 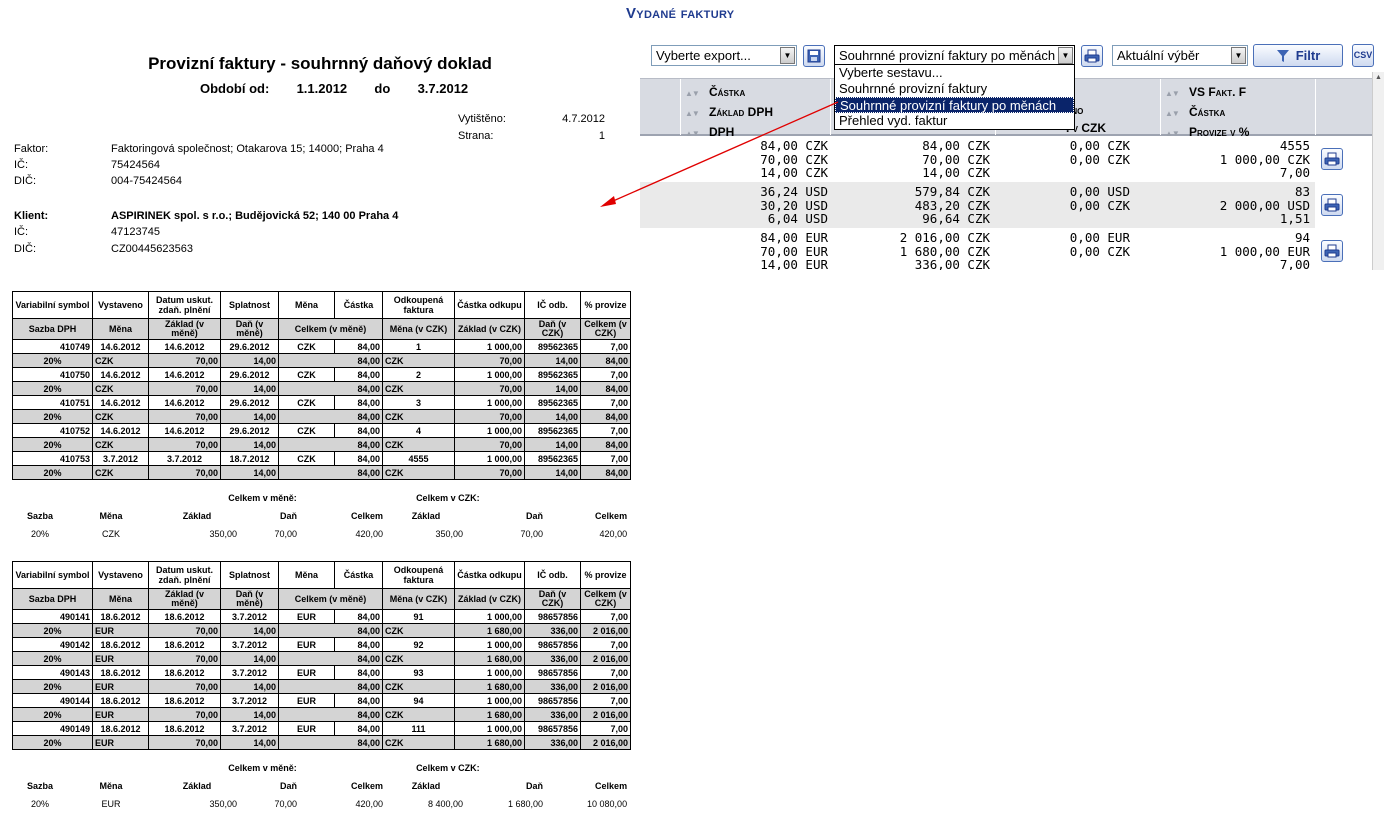 What do you see at coordinates (489, 599) in the screenshot?
I see `table-subheader: Základ (v CZK)` at bounding box center [489, 599].